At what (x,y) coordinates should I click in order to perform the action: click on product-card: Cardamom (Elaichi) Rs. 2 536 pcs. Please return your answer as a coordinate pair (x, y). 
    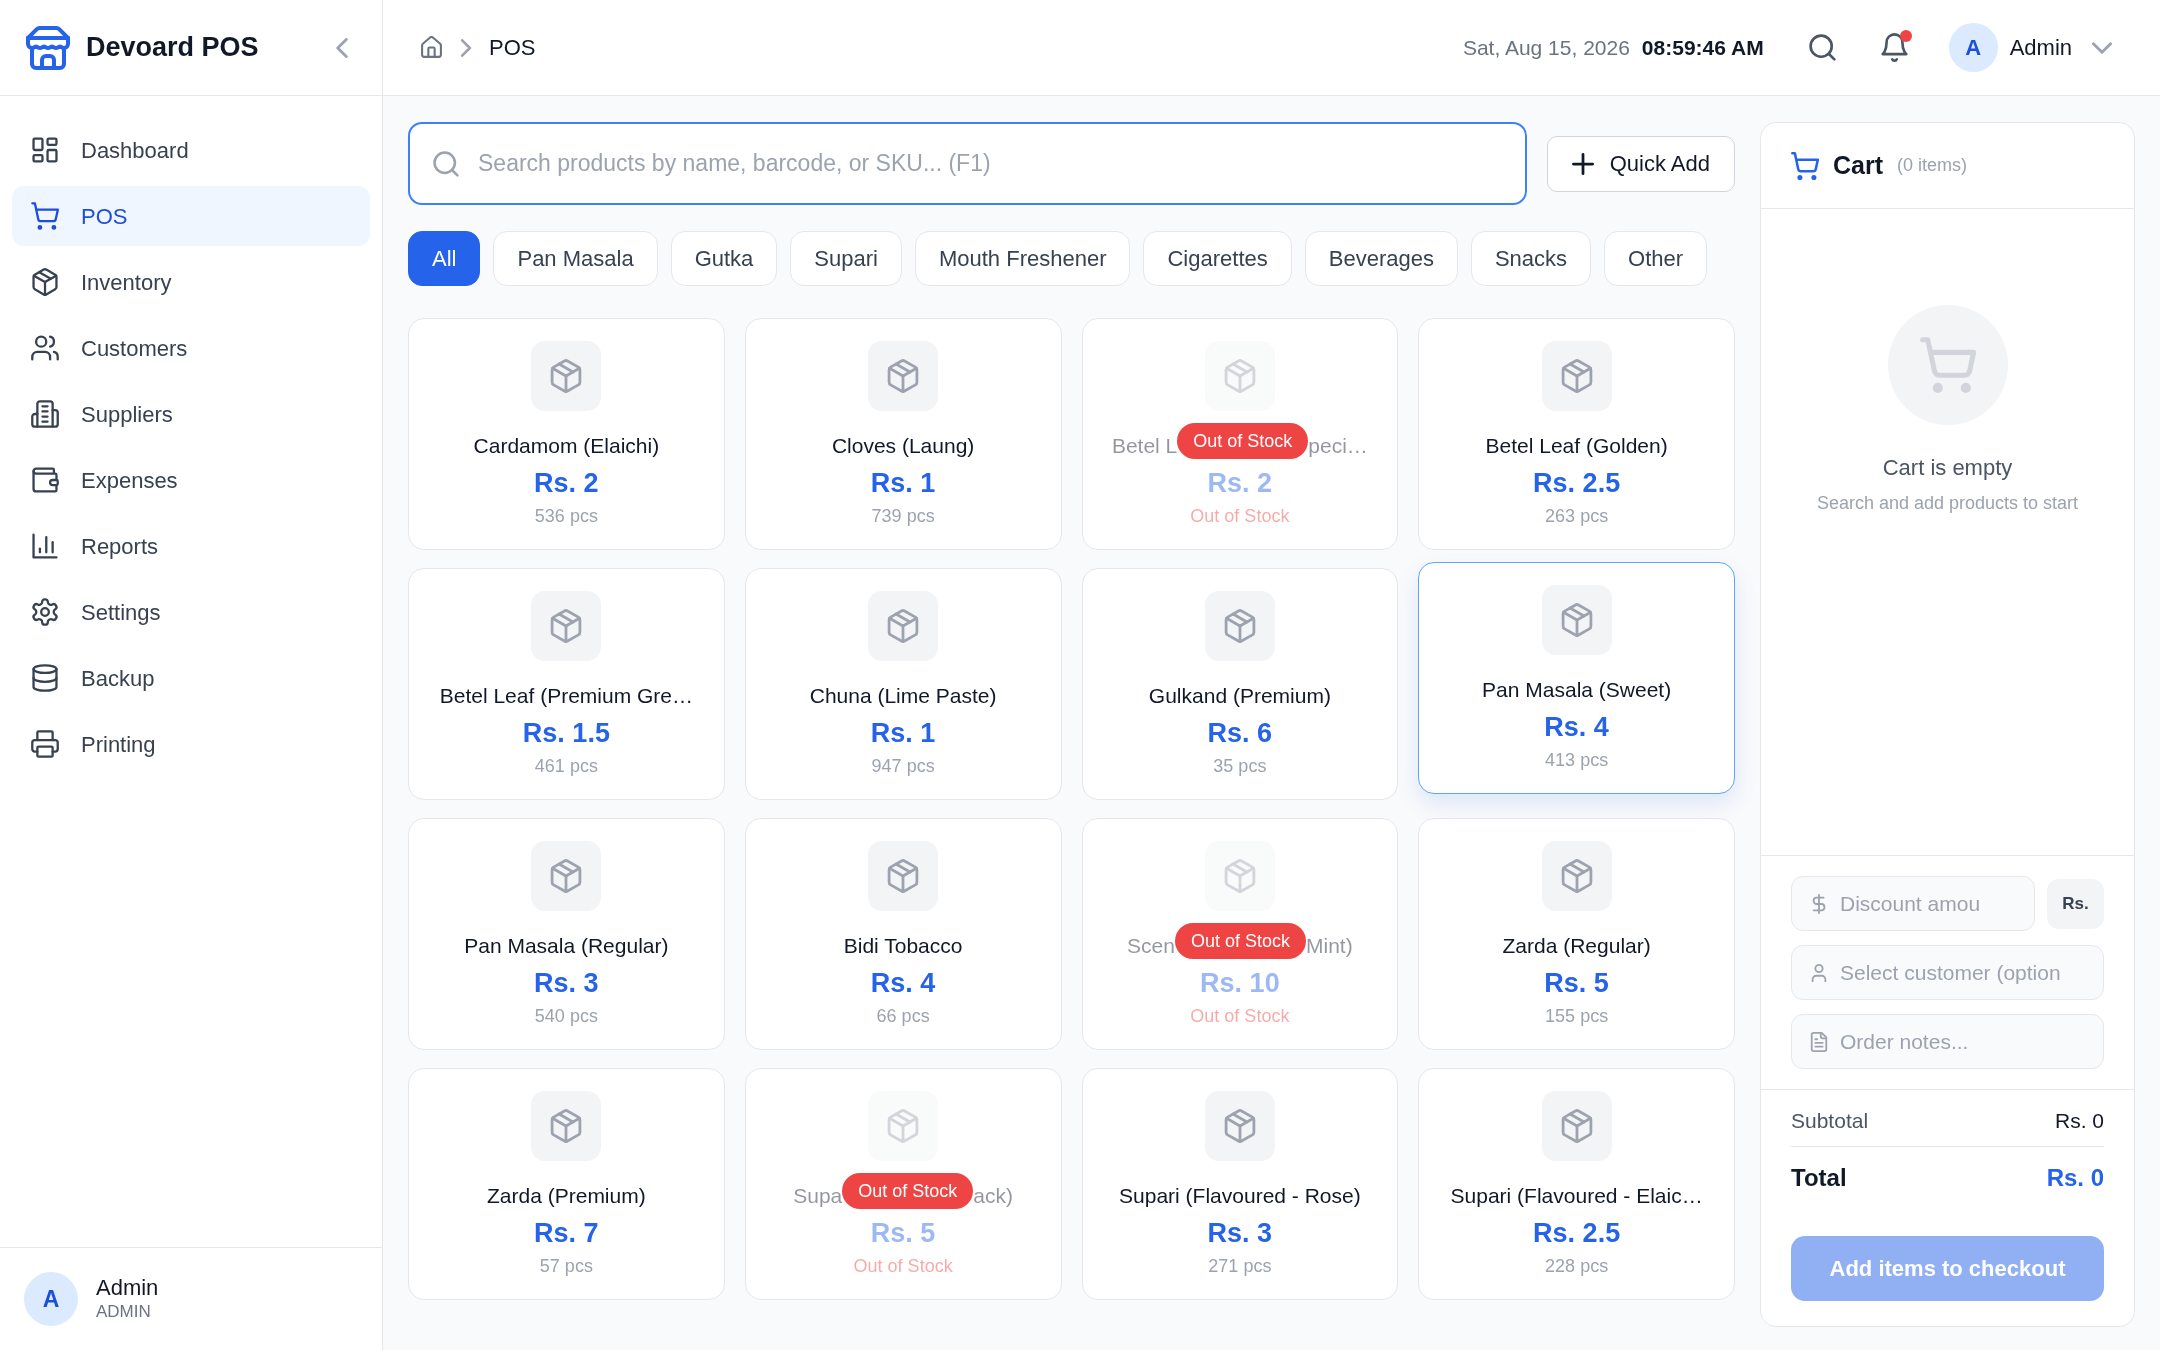
    Looking at the image, I should click on (566, 434).